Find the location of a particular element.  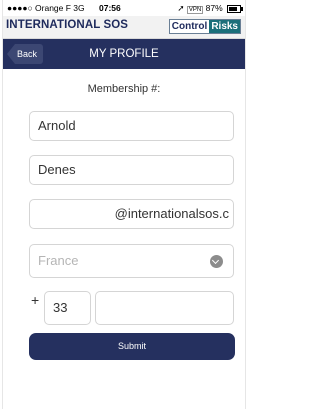

status-time: 07:56 is located at coordinates (110, 8).